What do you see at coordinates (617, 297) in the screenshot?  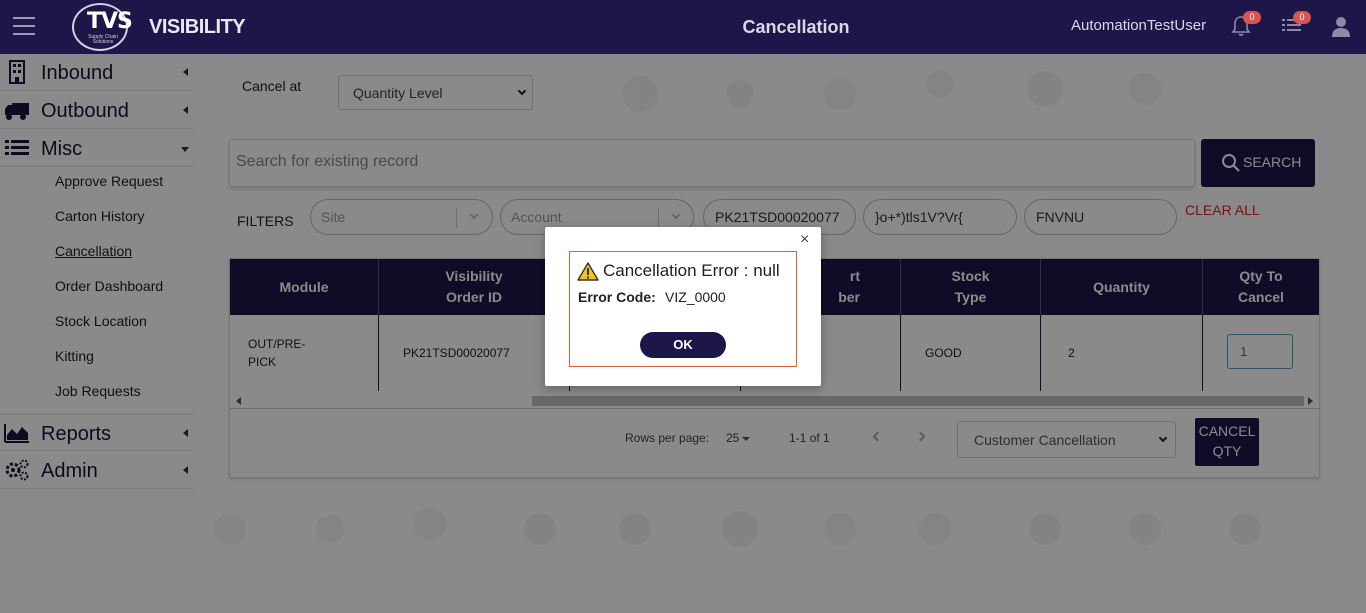 I see `error-code-label: Error Code:` at bounding box center [617, 297].